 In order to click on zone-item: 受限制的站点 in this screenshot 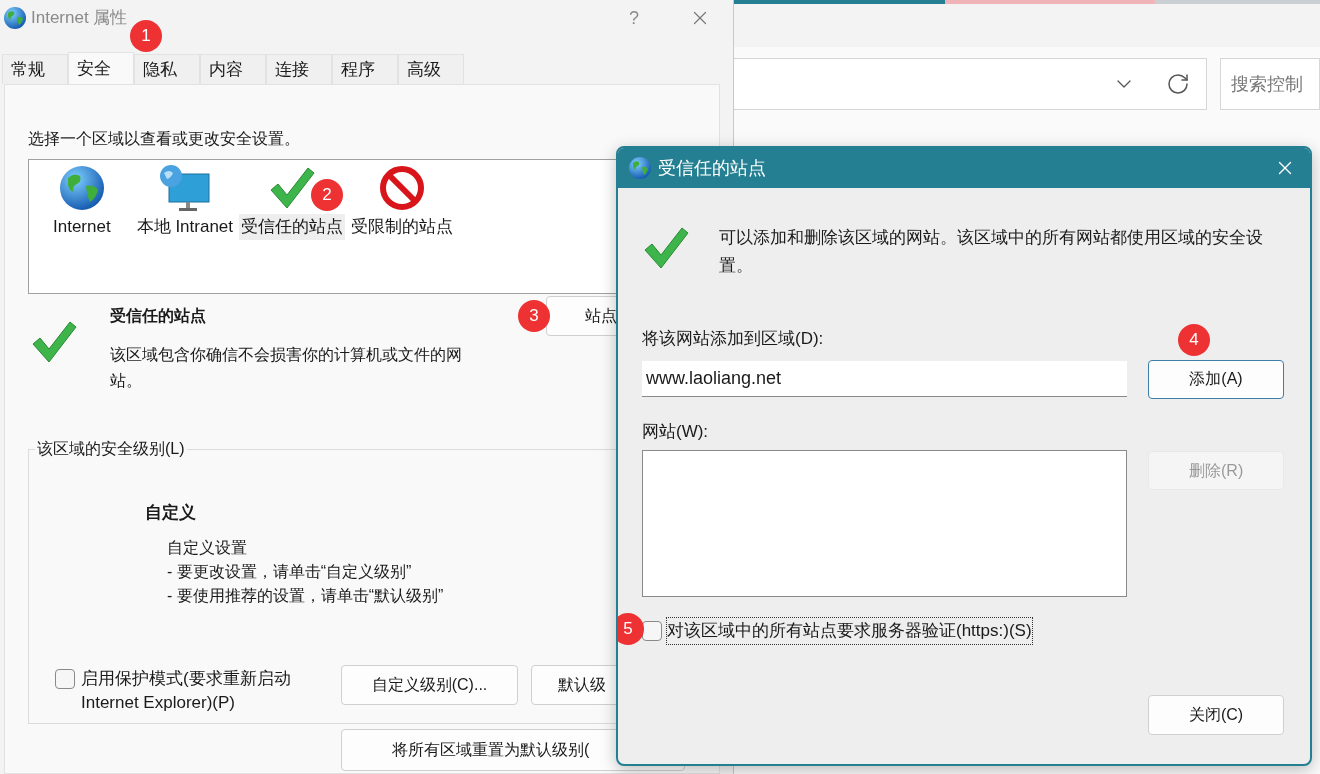, I will do `click(402, 202)`.